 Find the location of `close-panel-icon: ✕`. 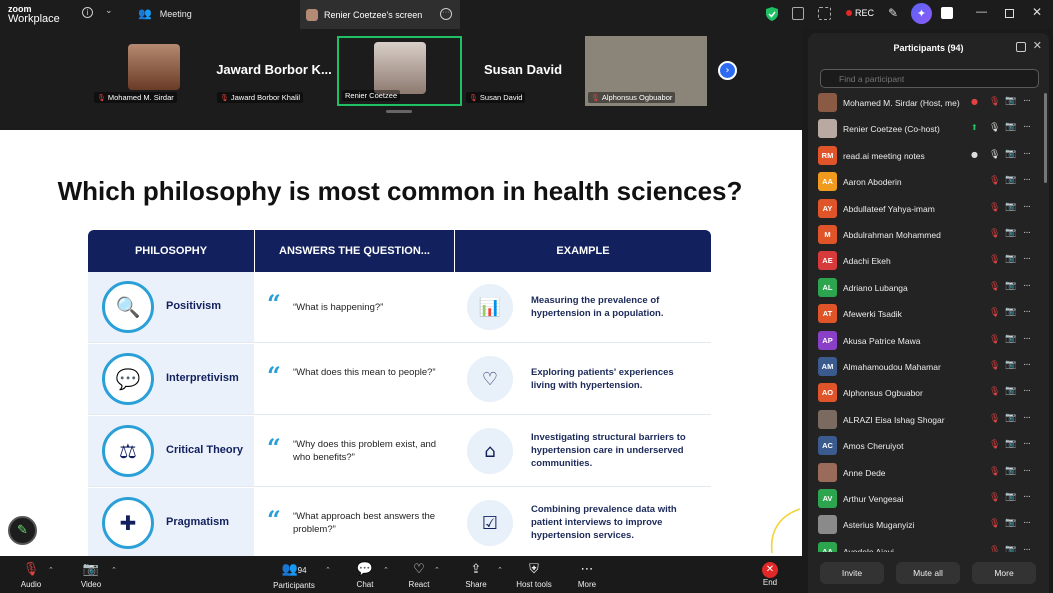

close-panel-icon: ✕ is located at coordinates (1037, 45).